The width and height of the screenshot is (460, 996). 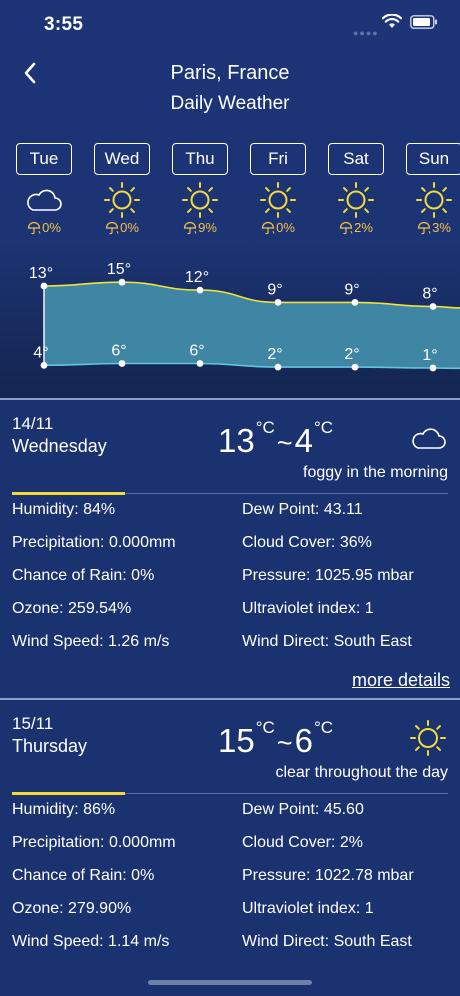 I want to click on day-item-tue: Tue 0%, so click(x=44, y=189).